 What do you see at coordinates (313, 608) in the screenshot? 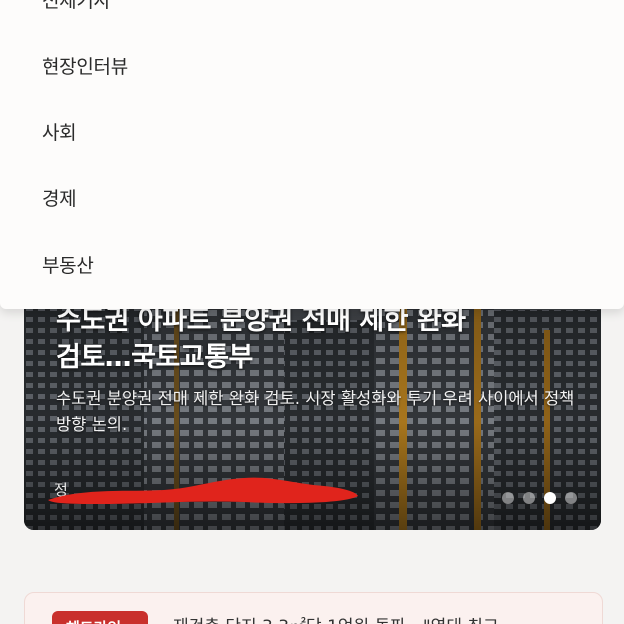
I see `headline-ticker-card: 헤드라인 재건축 단지 3.3㎡당 1억원 돌파…"역대 최고` at bounding box center [313, 608].